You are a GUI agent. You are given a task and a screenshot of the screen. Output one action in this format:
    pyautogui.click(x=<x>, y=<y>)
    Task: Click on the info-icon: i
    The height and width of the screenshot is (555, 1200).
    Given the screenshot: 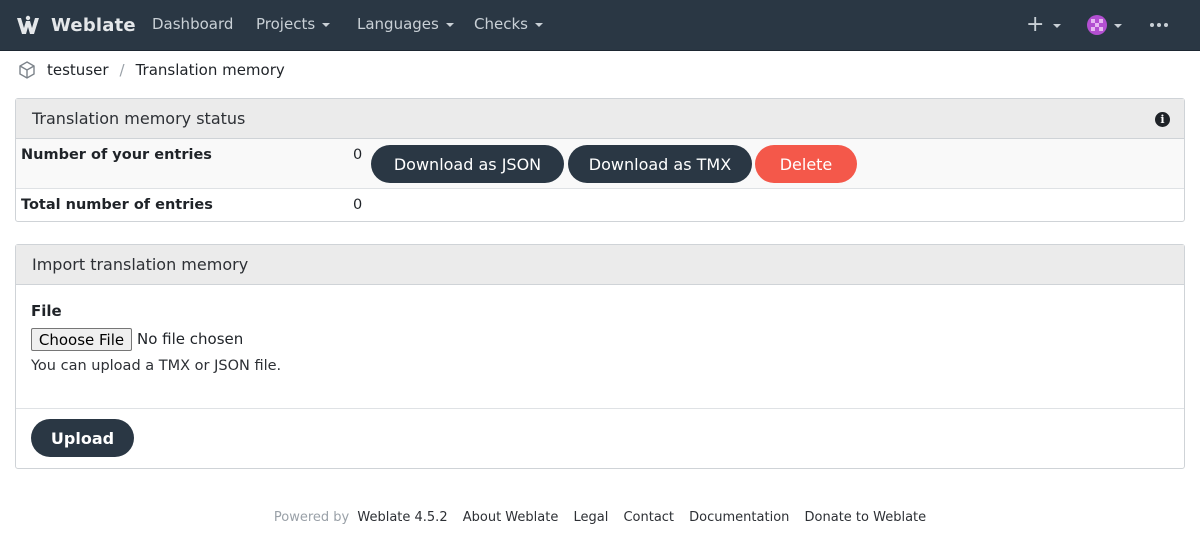 What is the action you would take?
    pyautogui.click(x=1162, y=119)
    